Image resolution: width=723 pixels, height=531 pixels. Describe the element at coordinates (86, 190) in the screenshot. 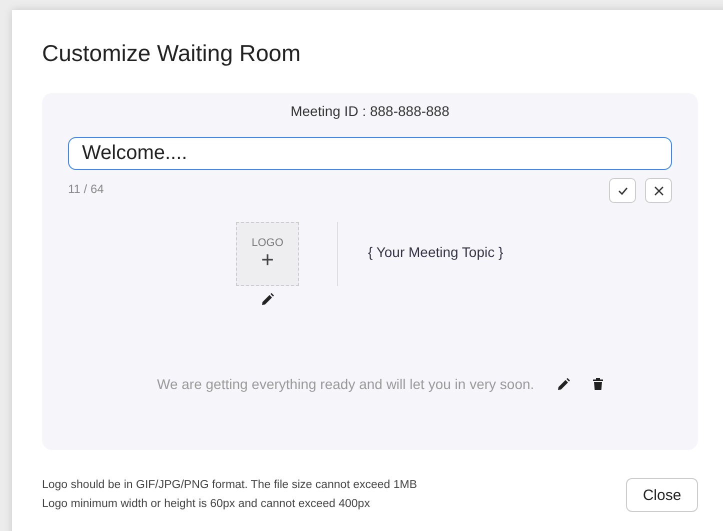

I see `character-counter: 11 / 64` at that location.